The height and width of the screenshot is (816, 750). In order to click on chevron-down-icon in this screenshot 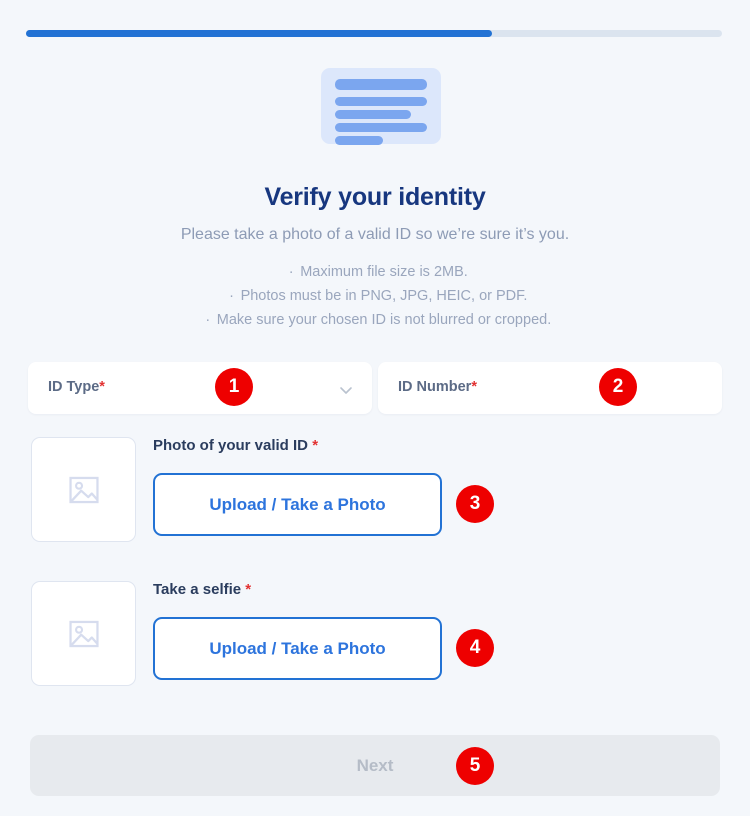, I will do `click(346, 390)`.